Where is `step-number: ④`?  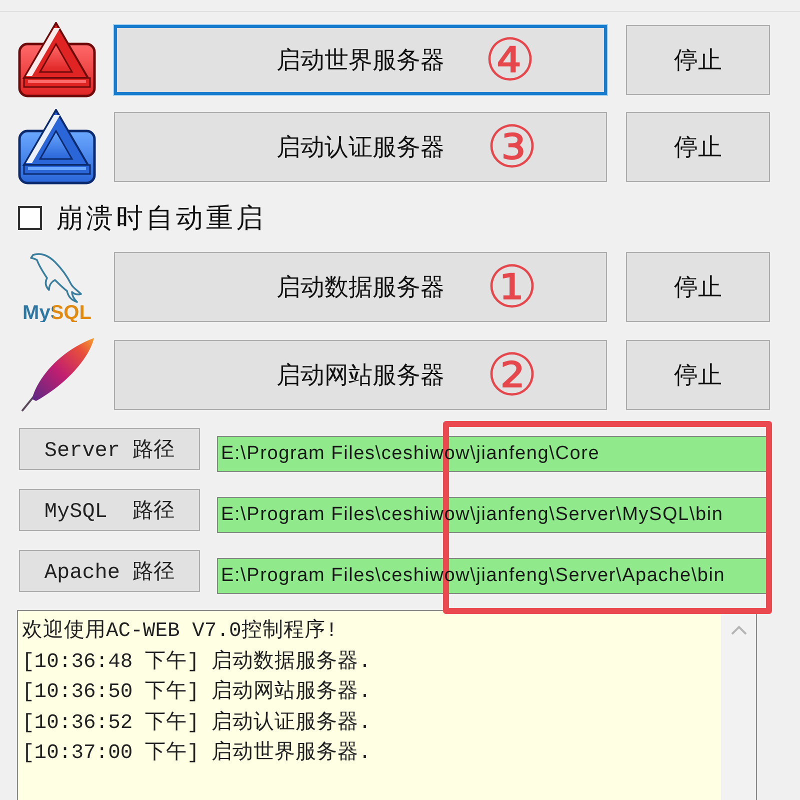
step-number: ④ is located at coordinates (510, 60).